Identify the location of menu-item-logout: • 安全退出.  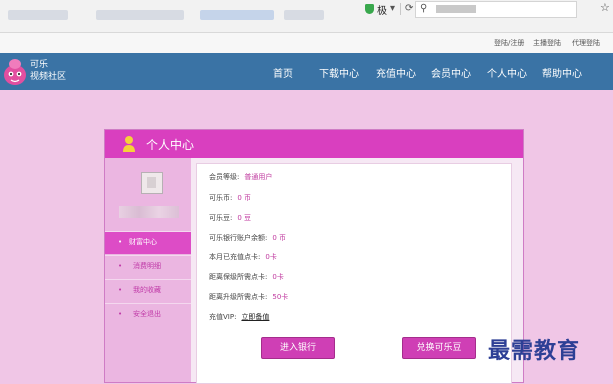
(148, 314).